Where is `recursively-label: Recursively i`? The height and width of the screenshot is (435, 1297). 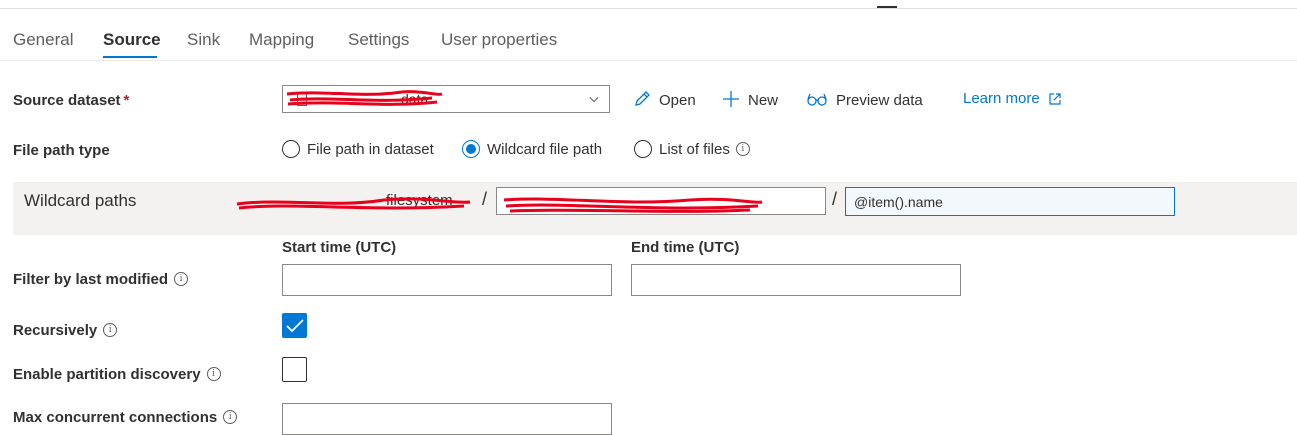 recursively-label: Recursively i is located at coordinates (65, 330).